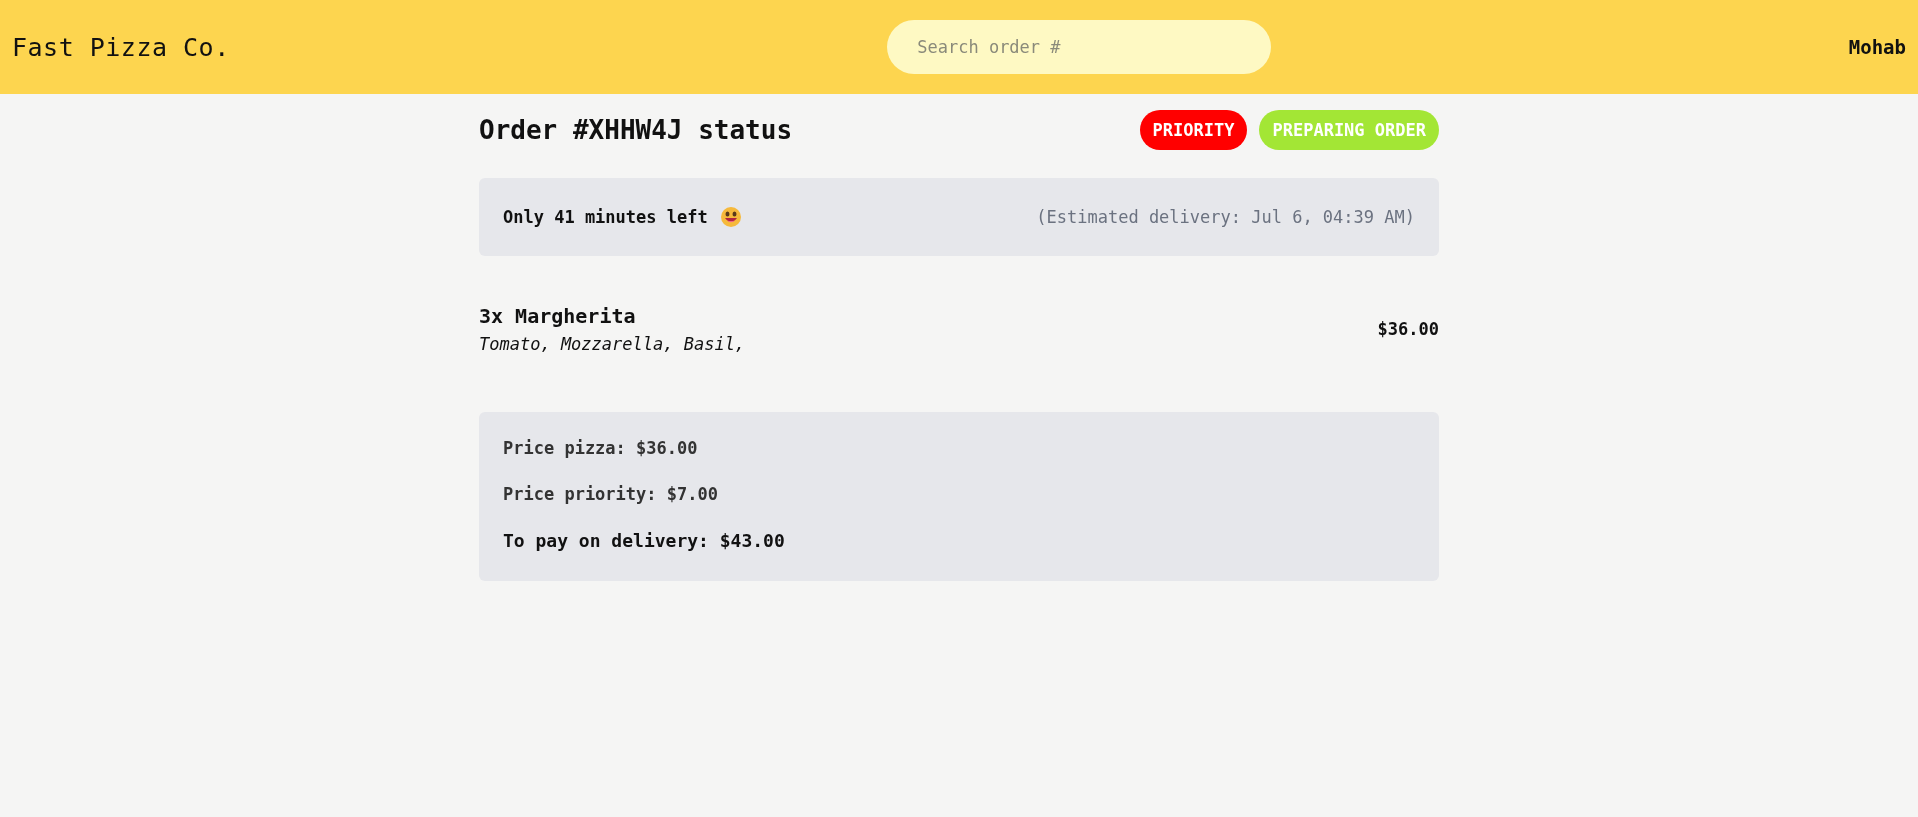 This screenshot has height=817, width=1918. Describe the element at coordinates (121, 47) in the screenshot. I see `logo-text: Fast Pizza Co.` at that location.